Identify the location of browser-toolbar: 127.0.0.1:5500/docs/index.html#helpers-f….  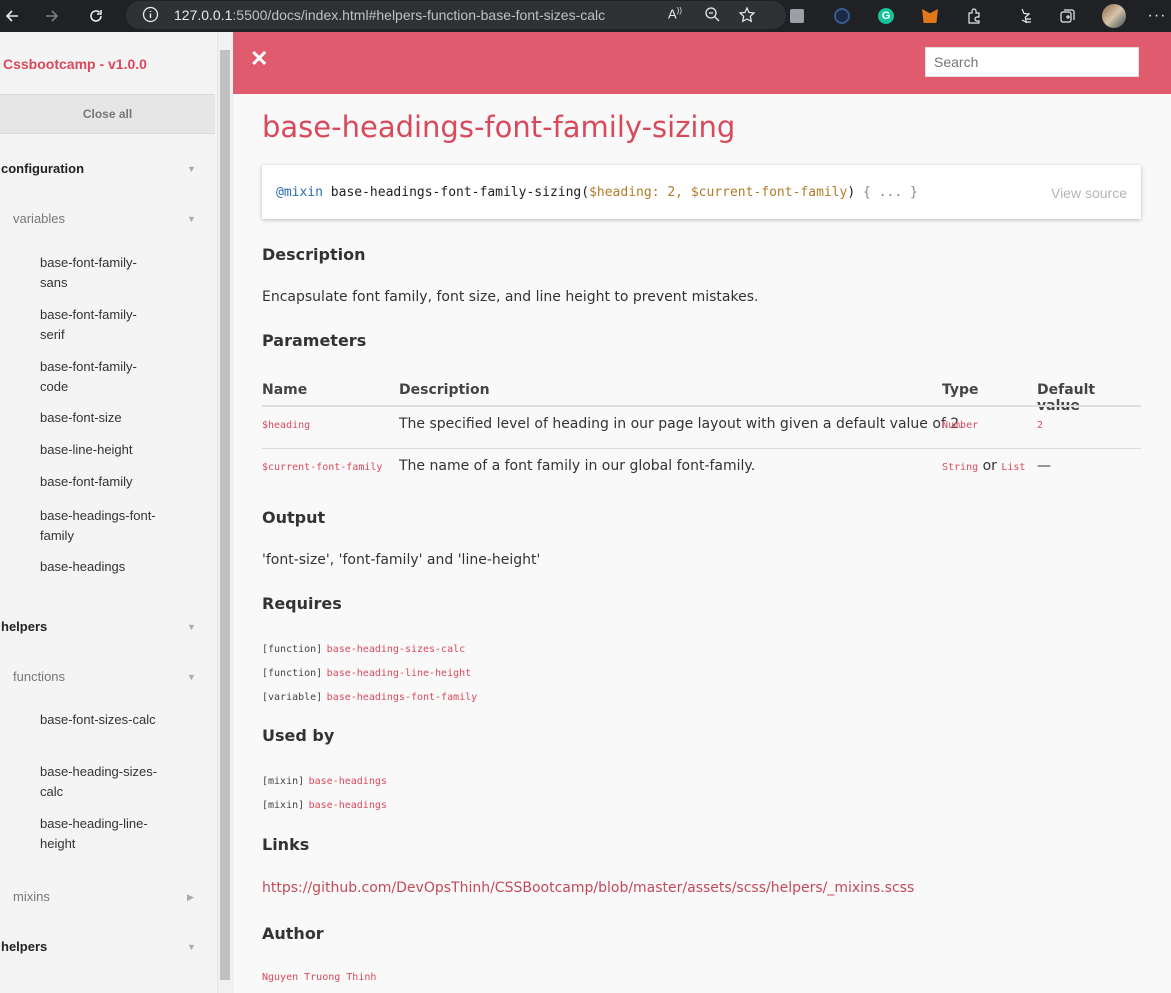
(585, 16).